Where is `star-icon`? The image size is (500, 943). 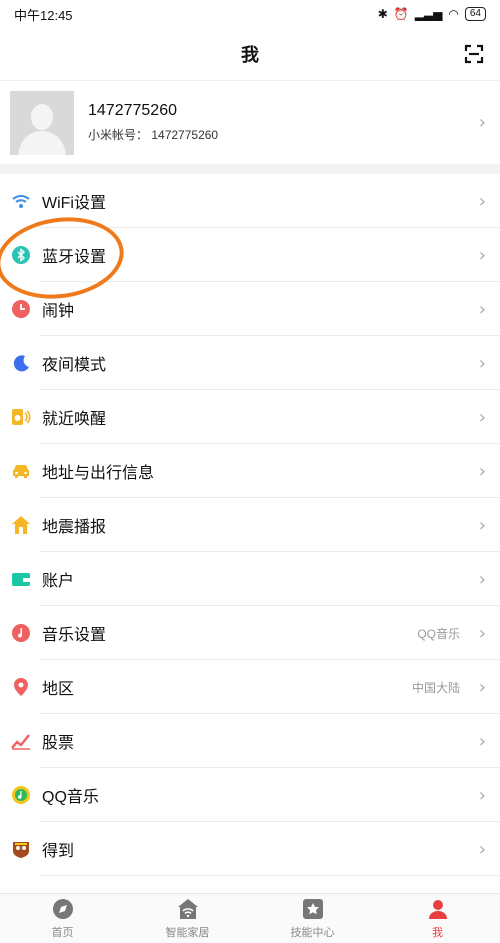 star-icon is located at coordinates (312, 908).